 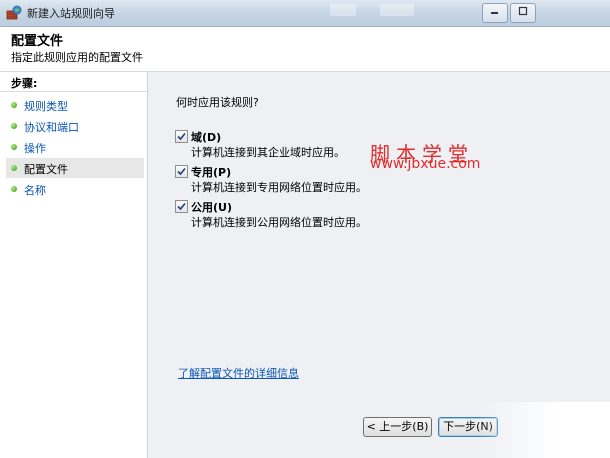 I want to click on option-description: 计算机连接到公用网络位置时应用。, so click(x=279, y=222).